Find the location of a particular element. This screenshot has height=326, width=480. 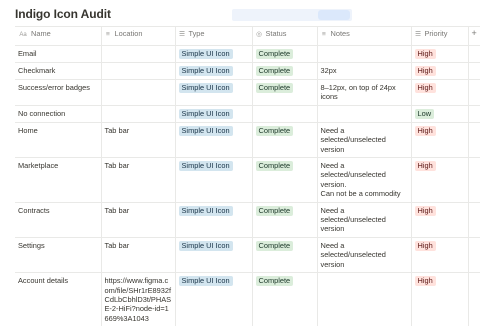

cell-name: Home is located at coordinates (58, 139).